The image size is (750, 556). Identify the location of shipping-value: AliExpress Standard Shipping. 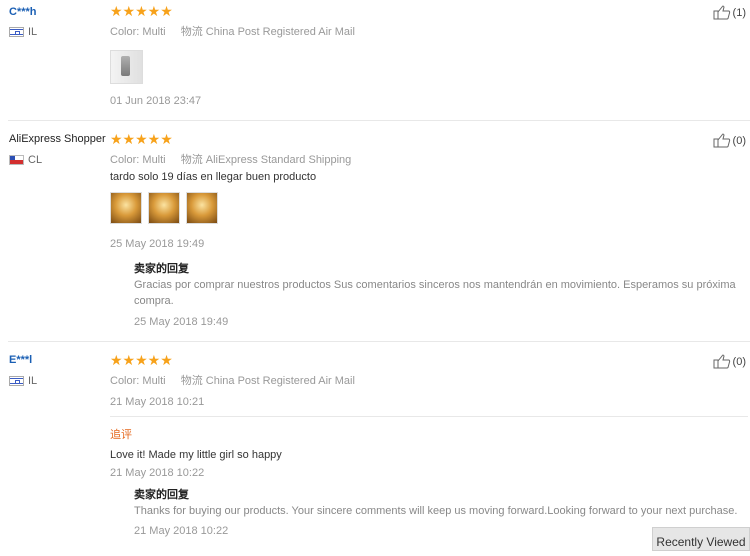
(278, 160).